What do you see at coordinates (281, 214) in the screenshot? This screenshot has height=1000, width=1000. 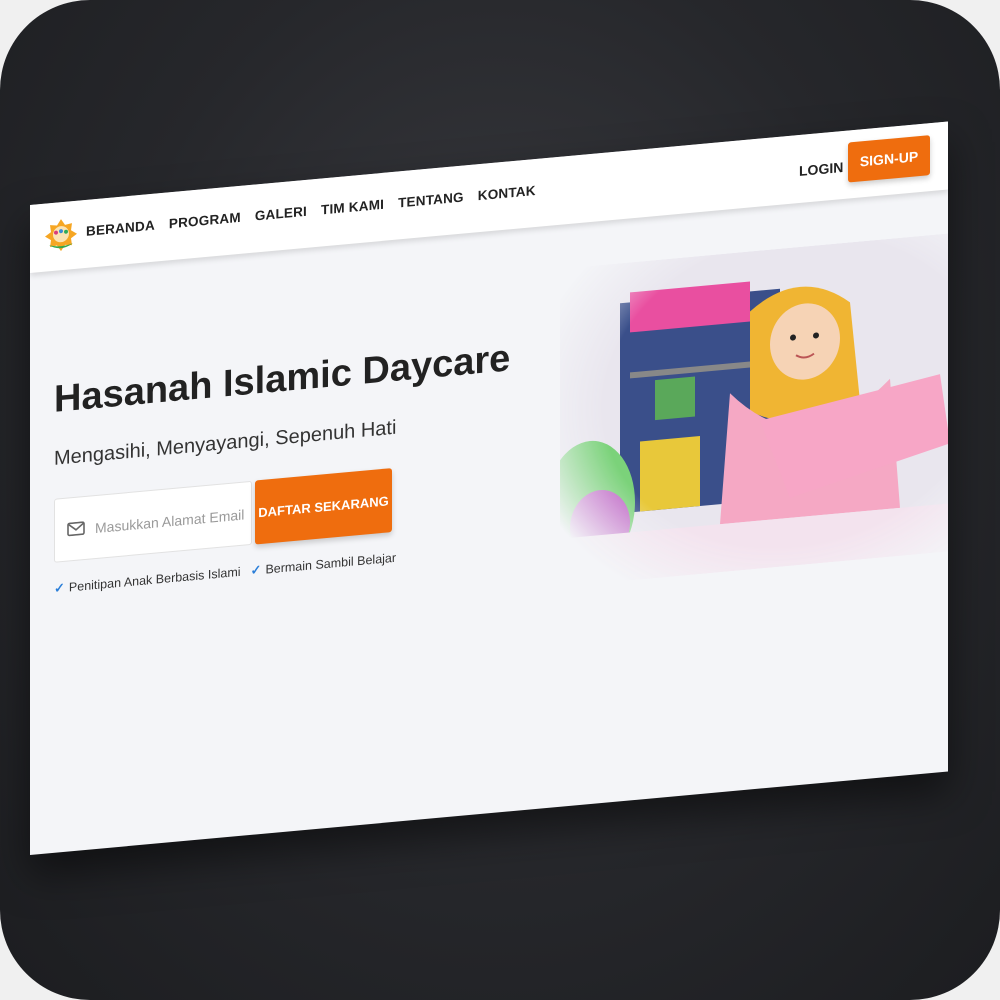 I see `nav-item-galeri: GALERI` at bounding box center [281, 214].